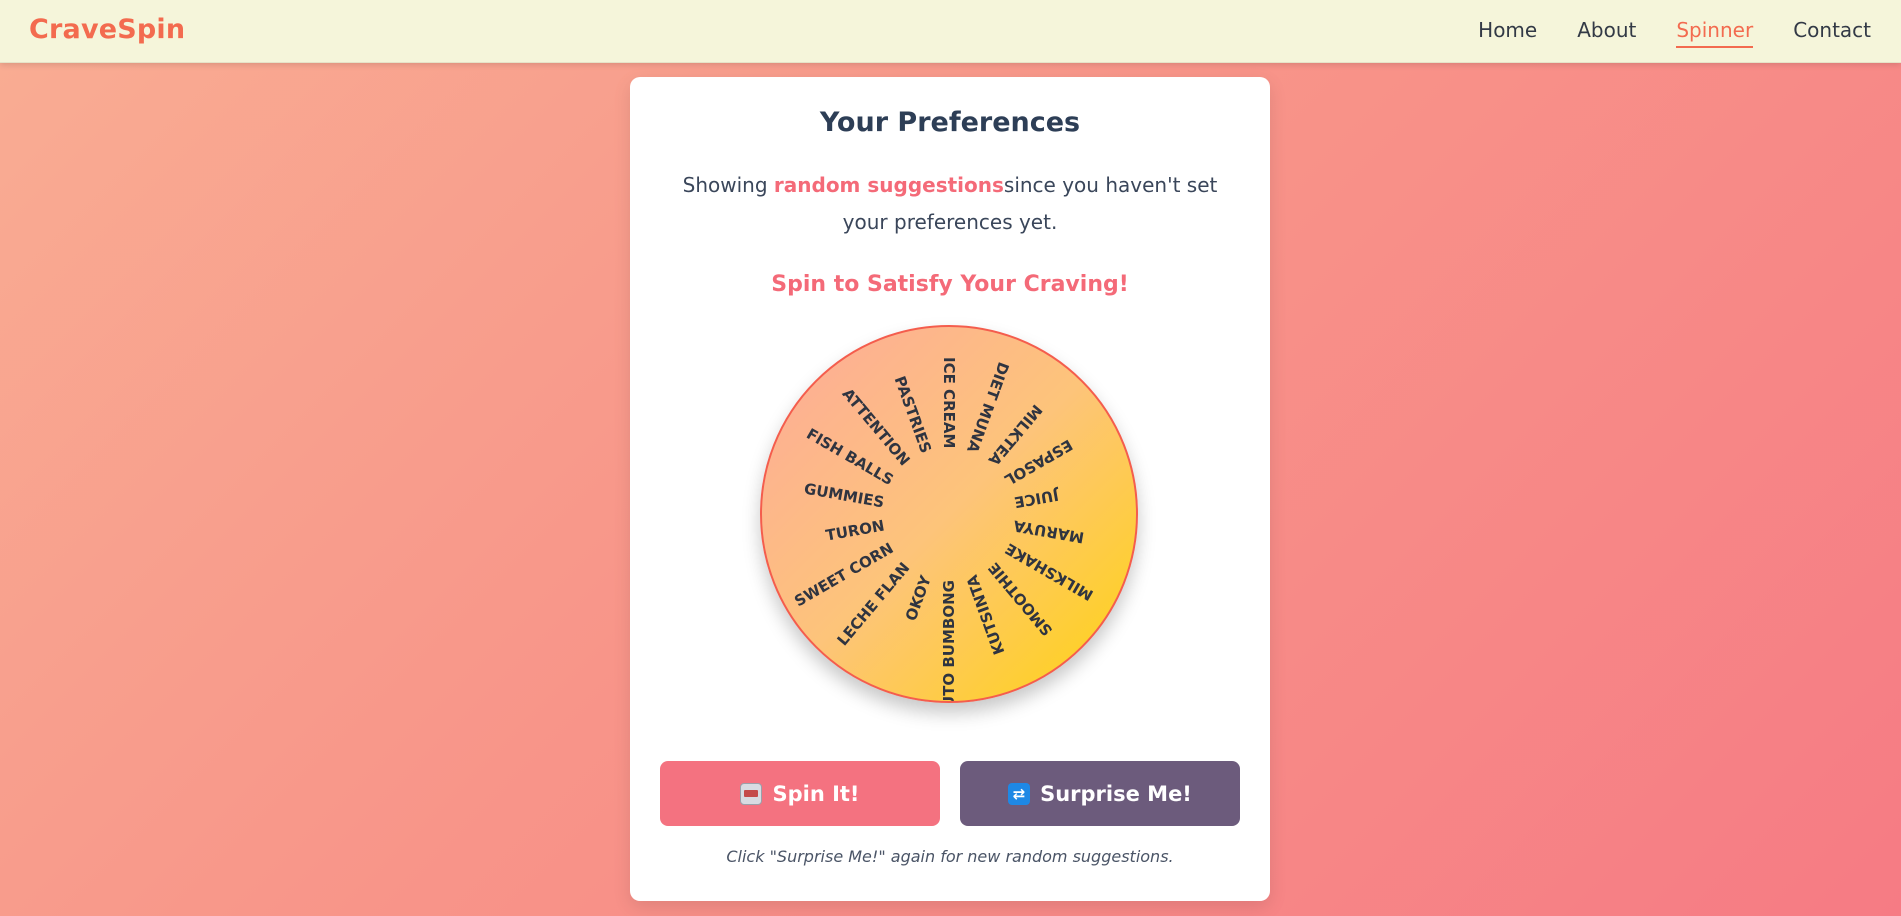 This screenshot has height=916, width=1901. Describe the element at coordinates (950, 122) in the screenshot. I see `card-title: Your Preferences` at that location.